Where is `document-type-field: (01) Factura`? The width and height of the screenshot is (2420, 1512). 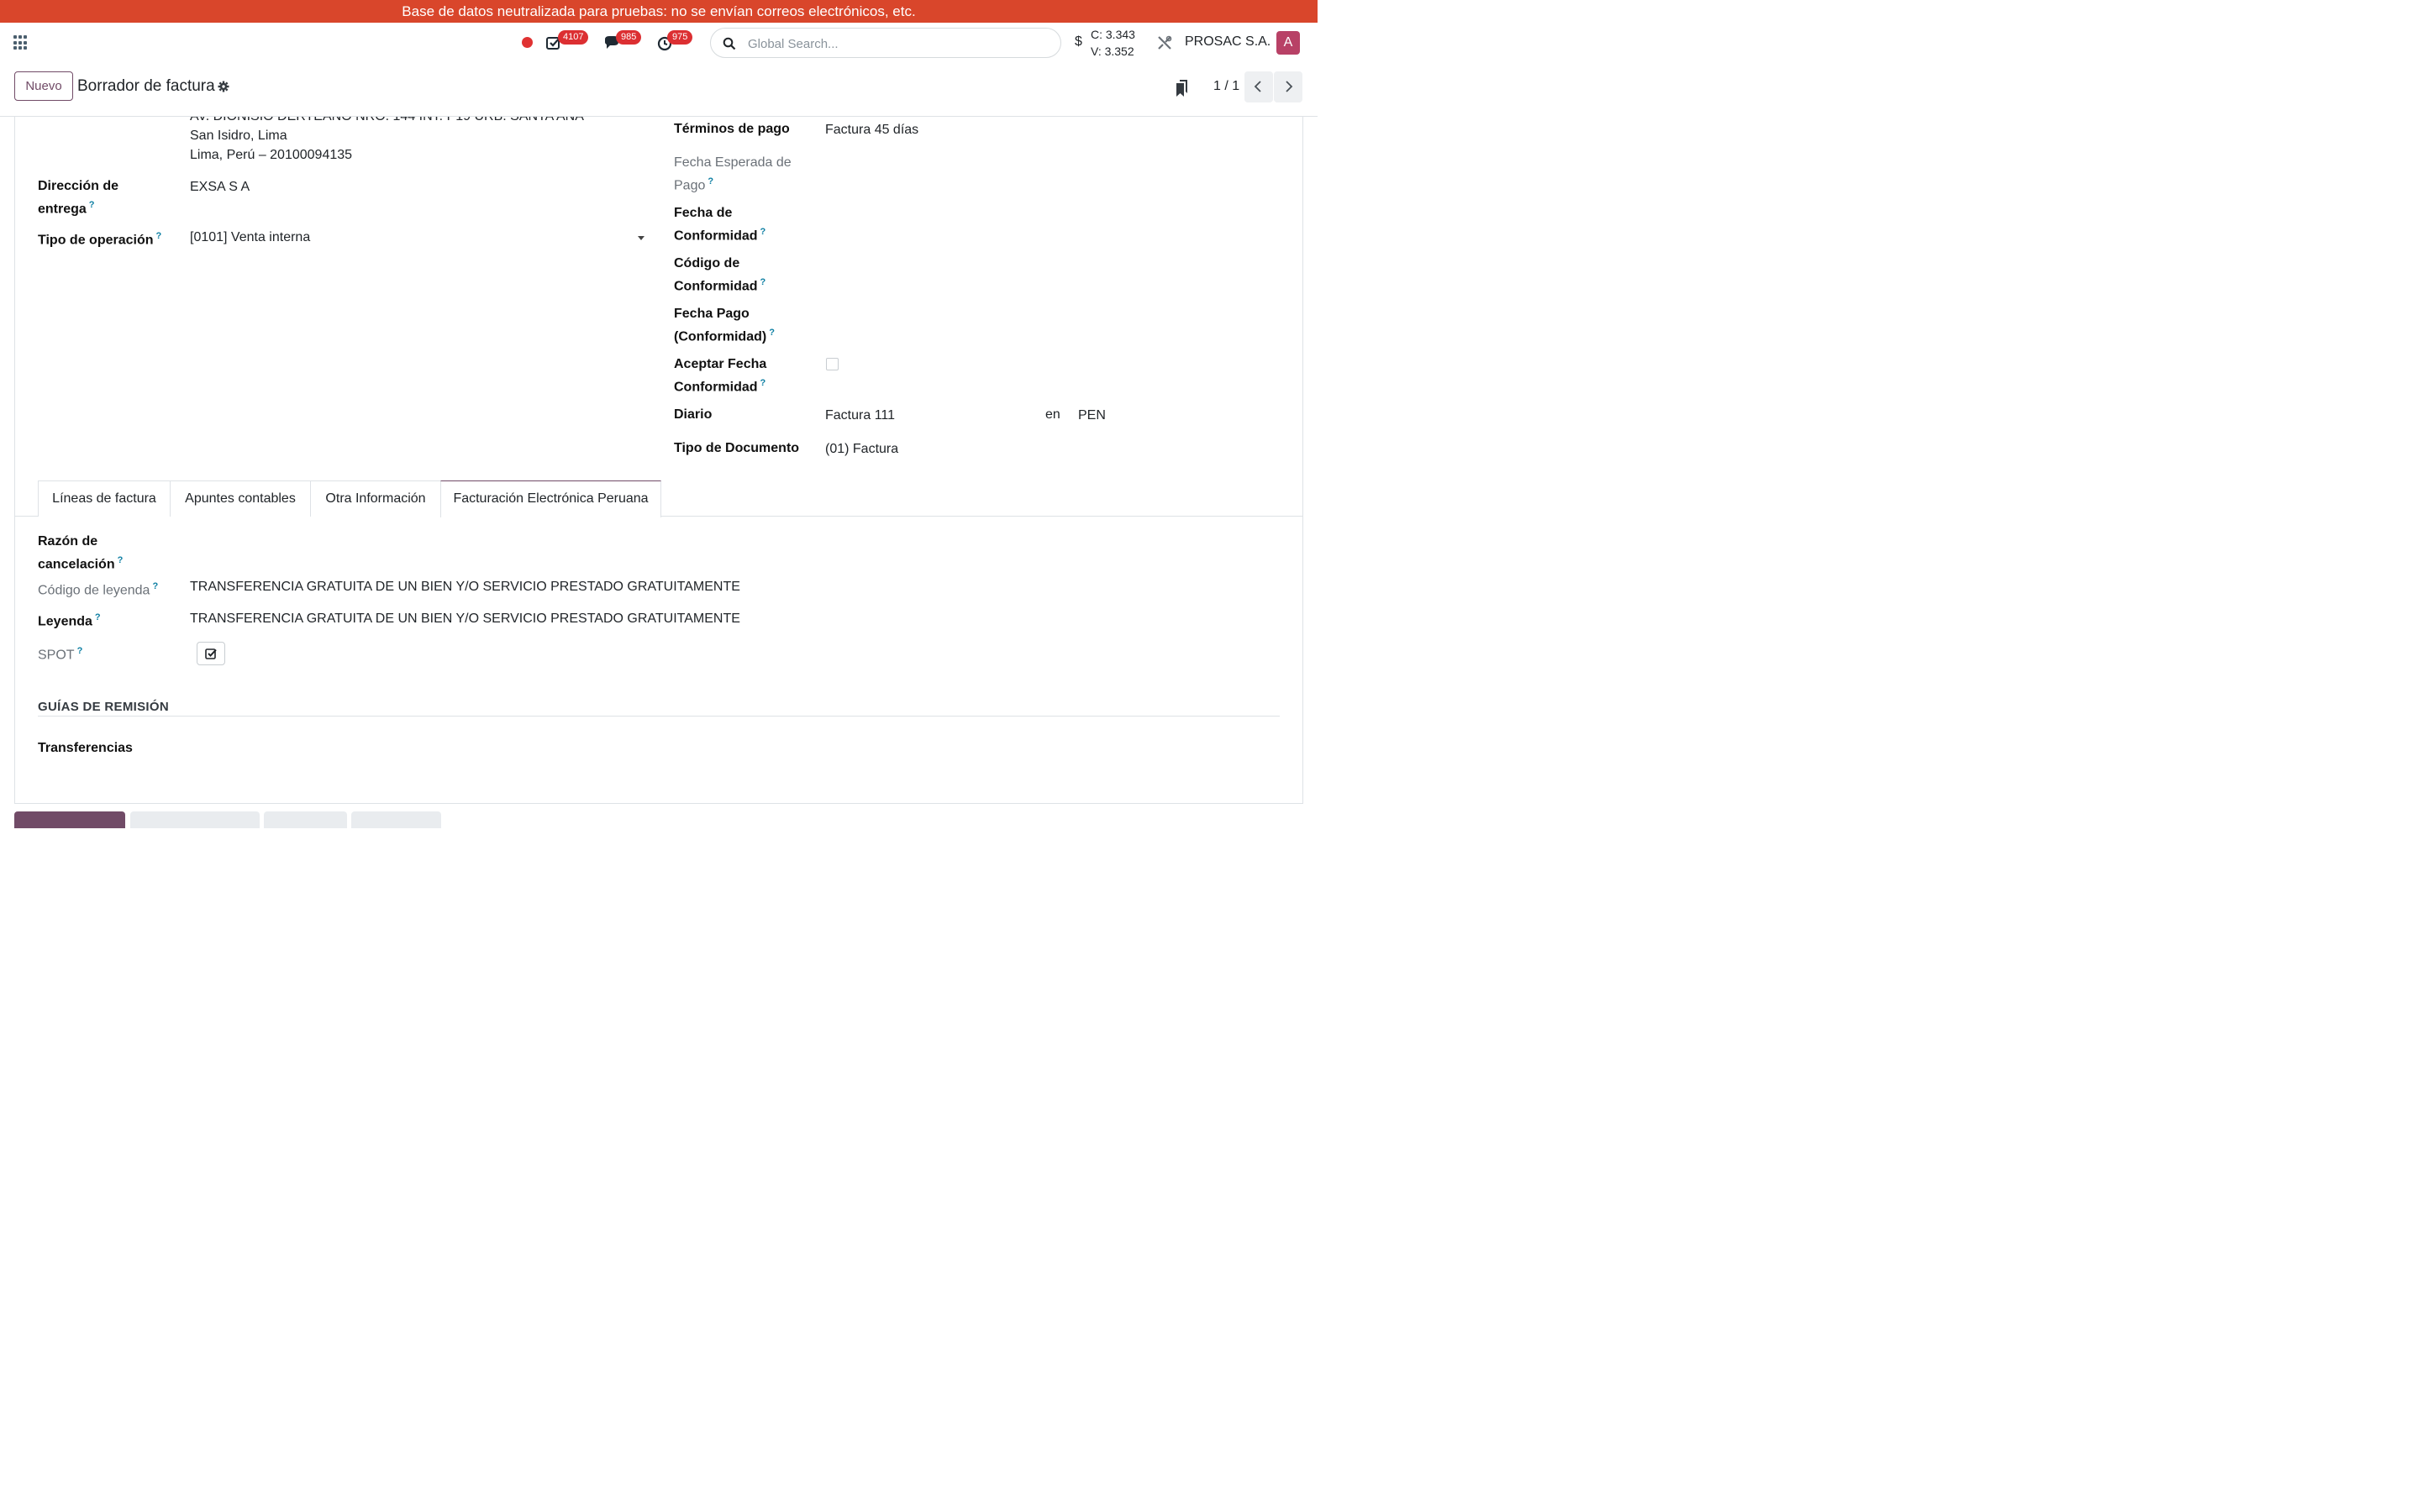 document-type-field: (01) Factura is located at coordinates (862, 449).